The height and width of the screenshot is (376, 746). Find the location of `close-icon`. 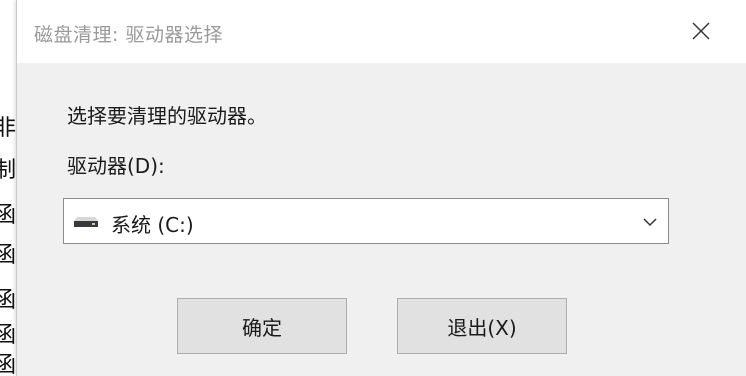

close-icon is located at coordinates (701, 31).